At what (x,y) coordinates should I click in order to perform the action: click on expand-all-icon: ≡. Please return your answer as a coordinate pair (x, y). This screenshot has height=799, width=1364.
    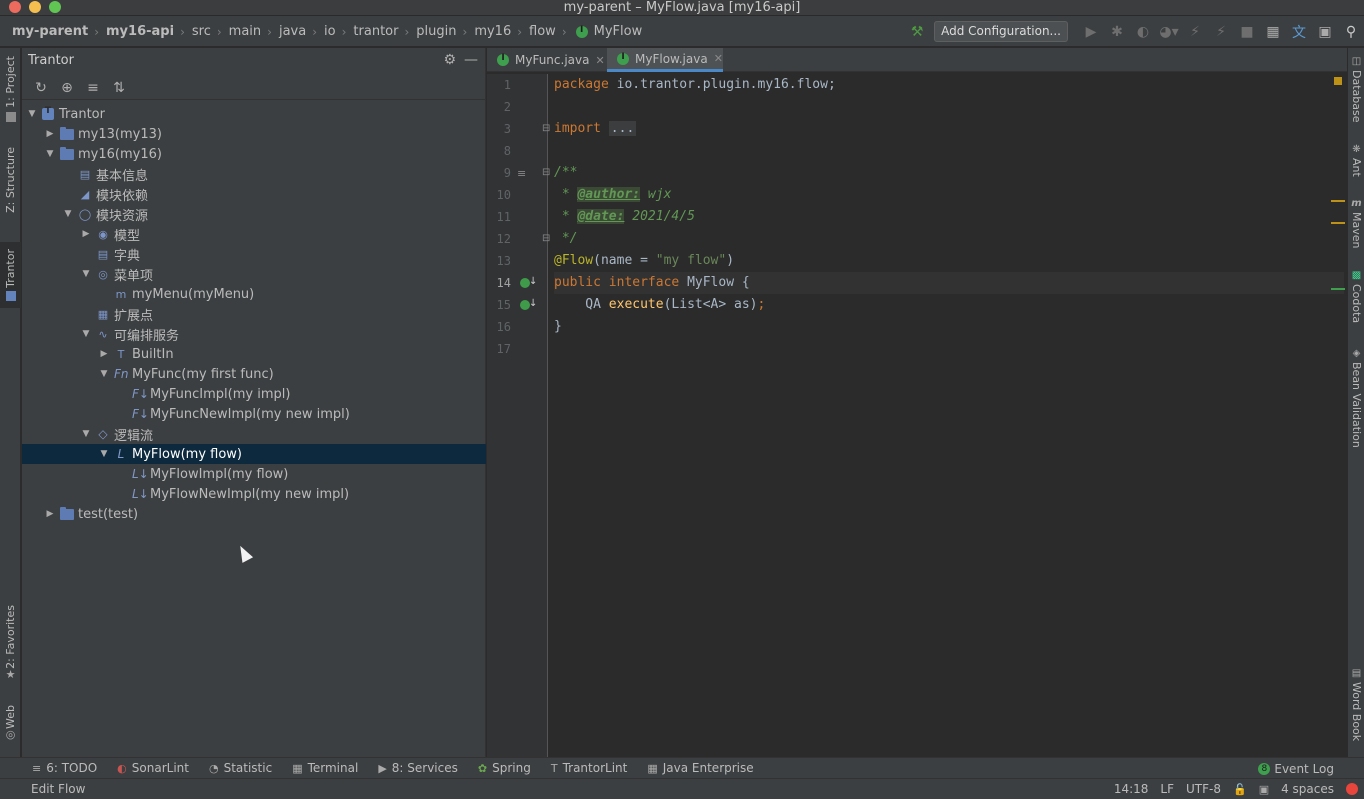
    Looking at the image, I should click on (93, 88).